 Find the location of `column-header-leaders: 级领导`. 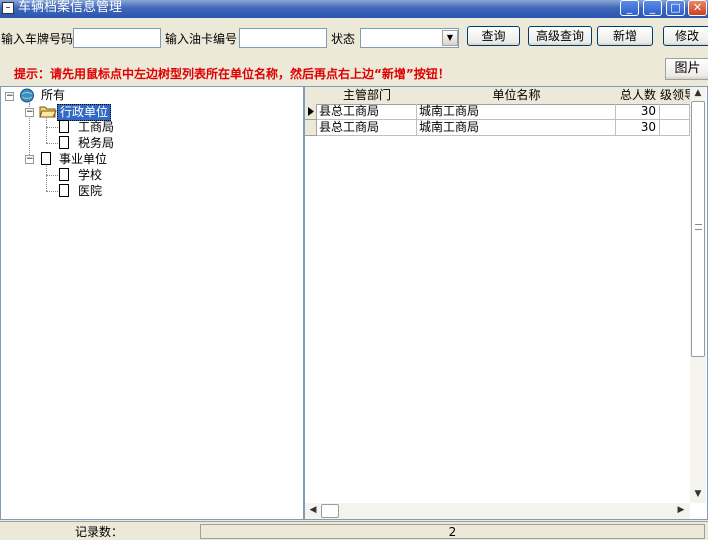

column-header-leaders: 级领导 is located at coordinates (675, 96).